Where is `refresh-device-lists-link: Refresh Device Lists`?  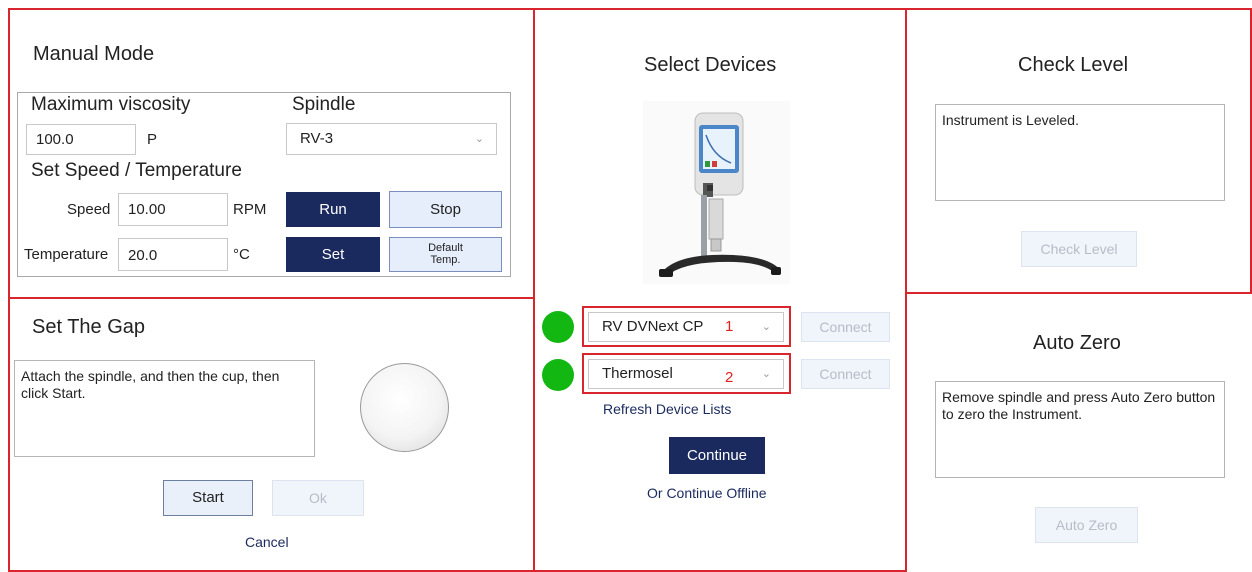
refresh-device-lists-link: Refresh Device Lists is located at coordinates (667, 409).